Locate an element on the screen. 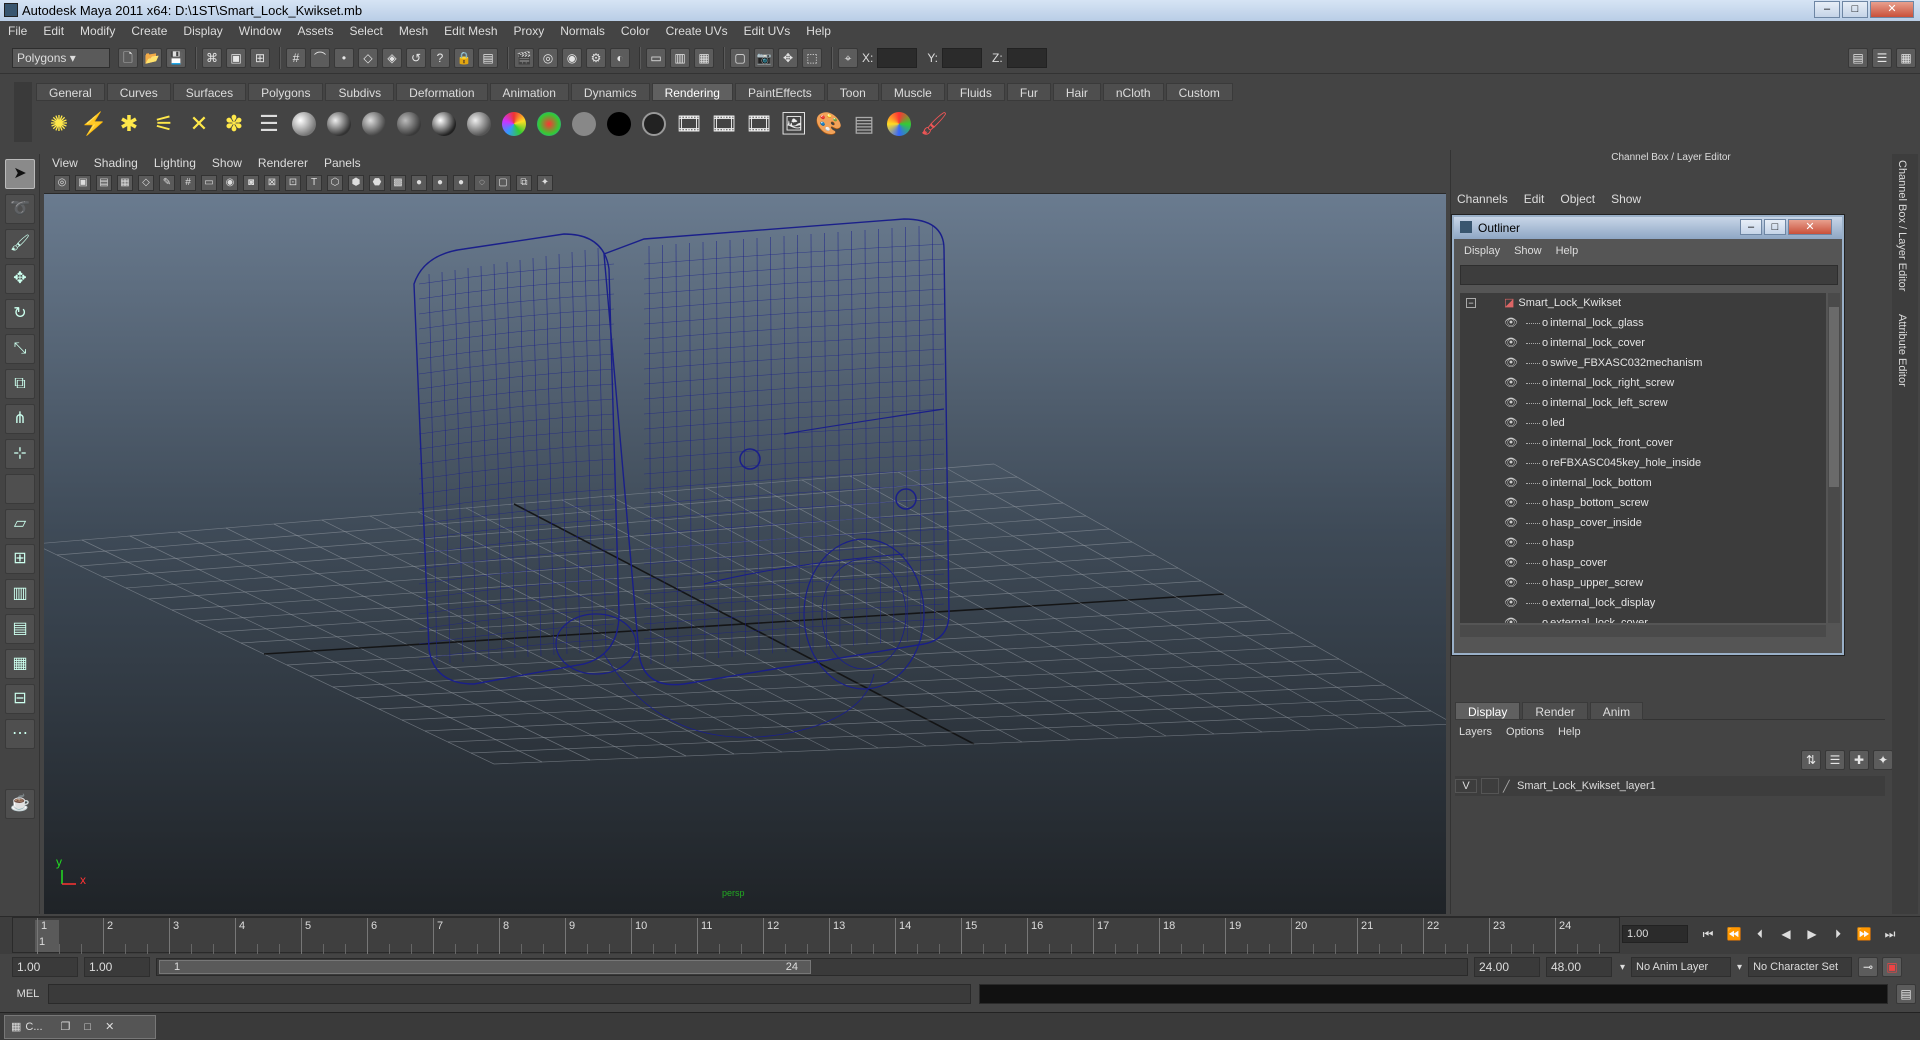 Image resolution: width=1920 pixels, height=1040 pixels. attribute-toggle-icon: ▦ is located at coordinates (704, 57).